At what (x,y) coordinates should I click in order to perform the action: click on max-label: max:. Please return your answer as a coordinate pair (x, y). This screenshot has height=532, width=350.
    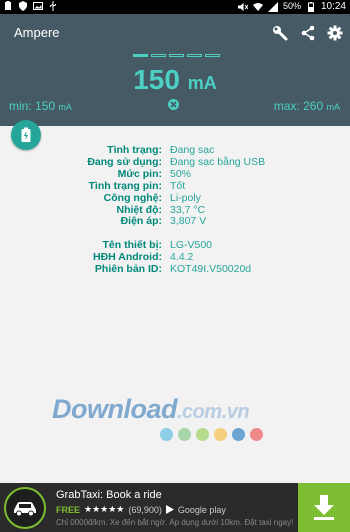
    Looking at the image, I should click on (286, 106).